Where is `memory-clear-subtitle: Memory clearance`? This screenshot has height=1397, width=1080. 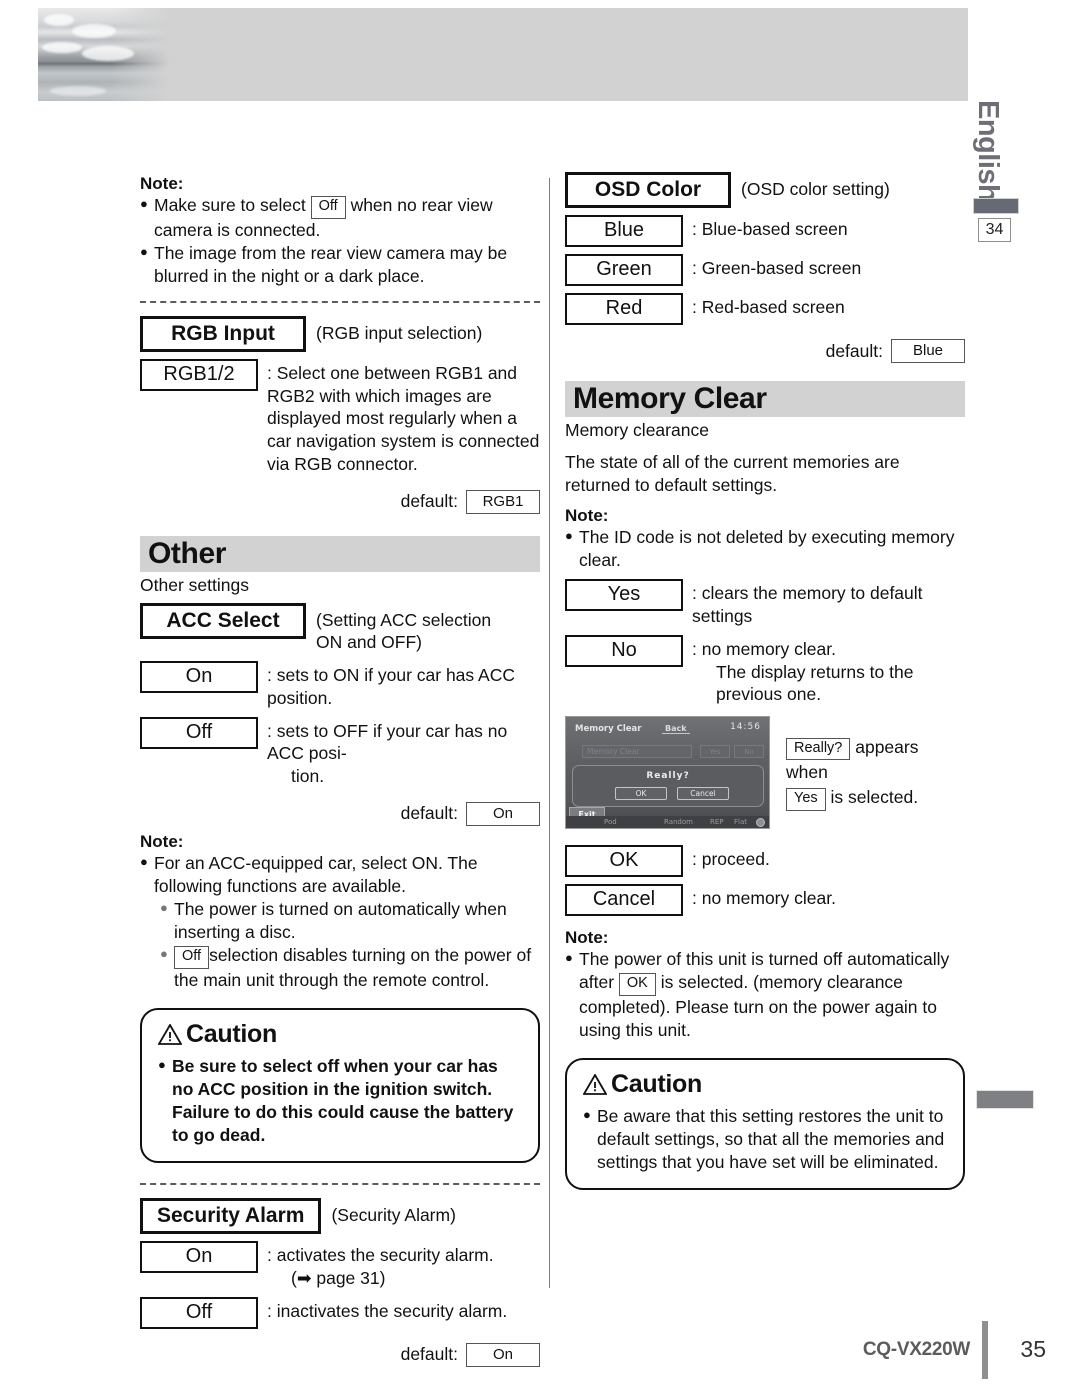
memory-clear-subtitle: Memory clearance is located at coordinates (637, 430).